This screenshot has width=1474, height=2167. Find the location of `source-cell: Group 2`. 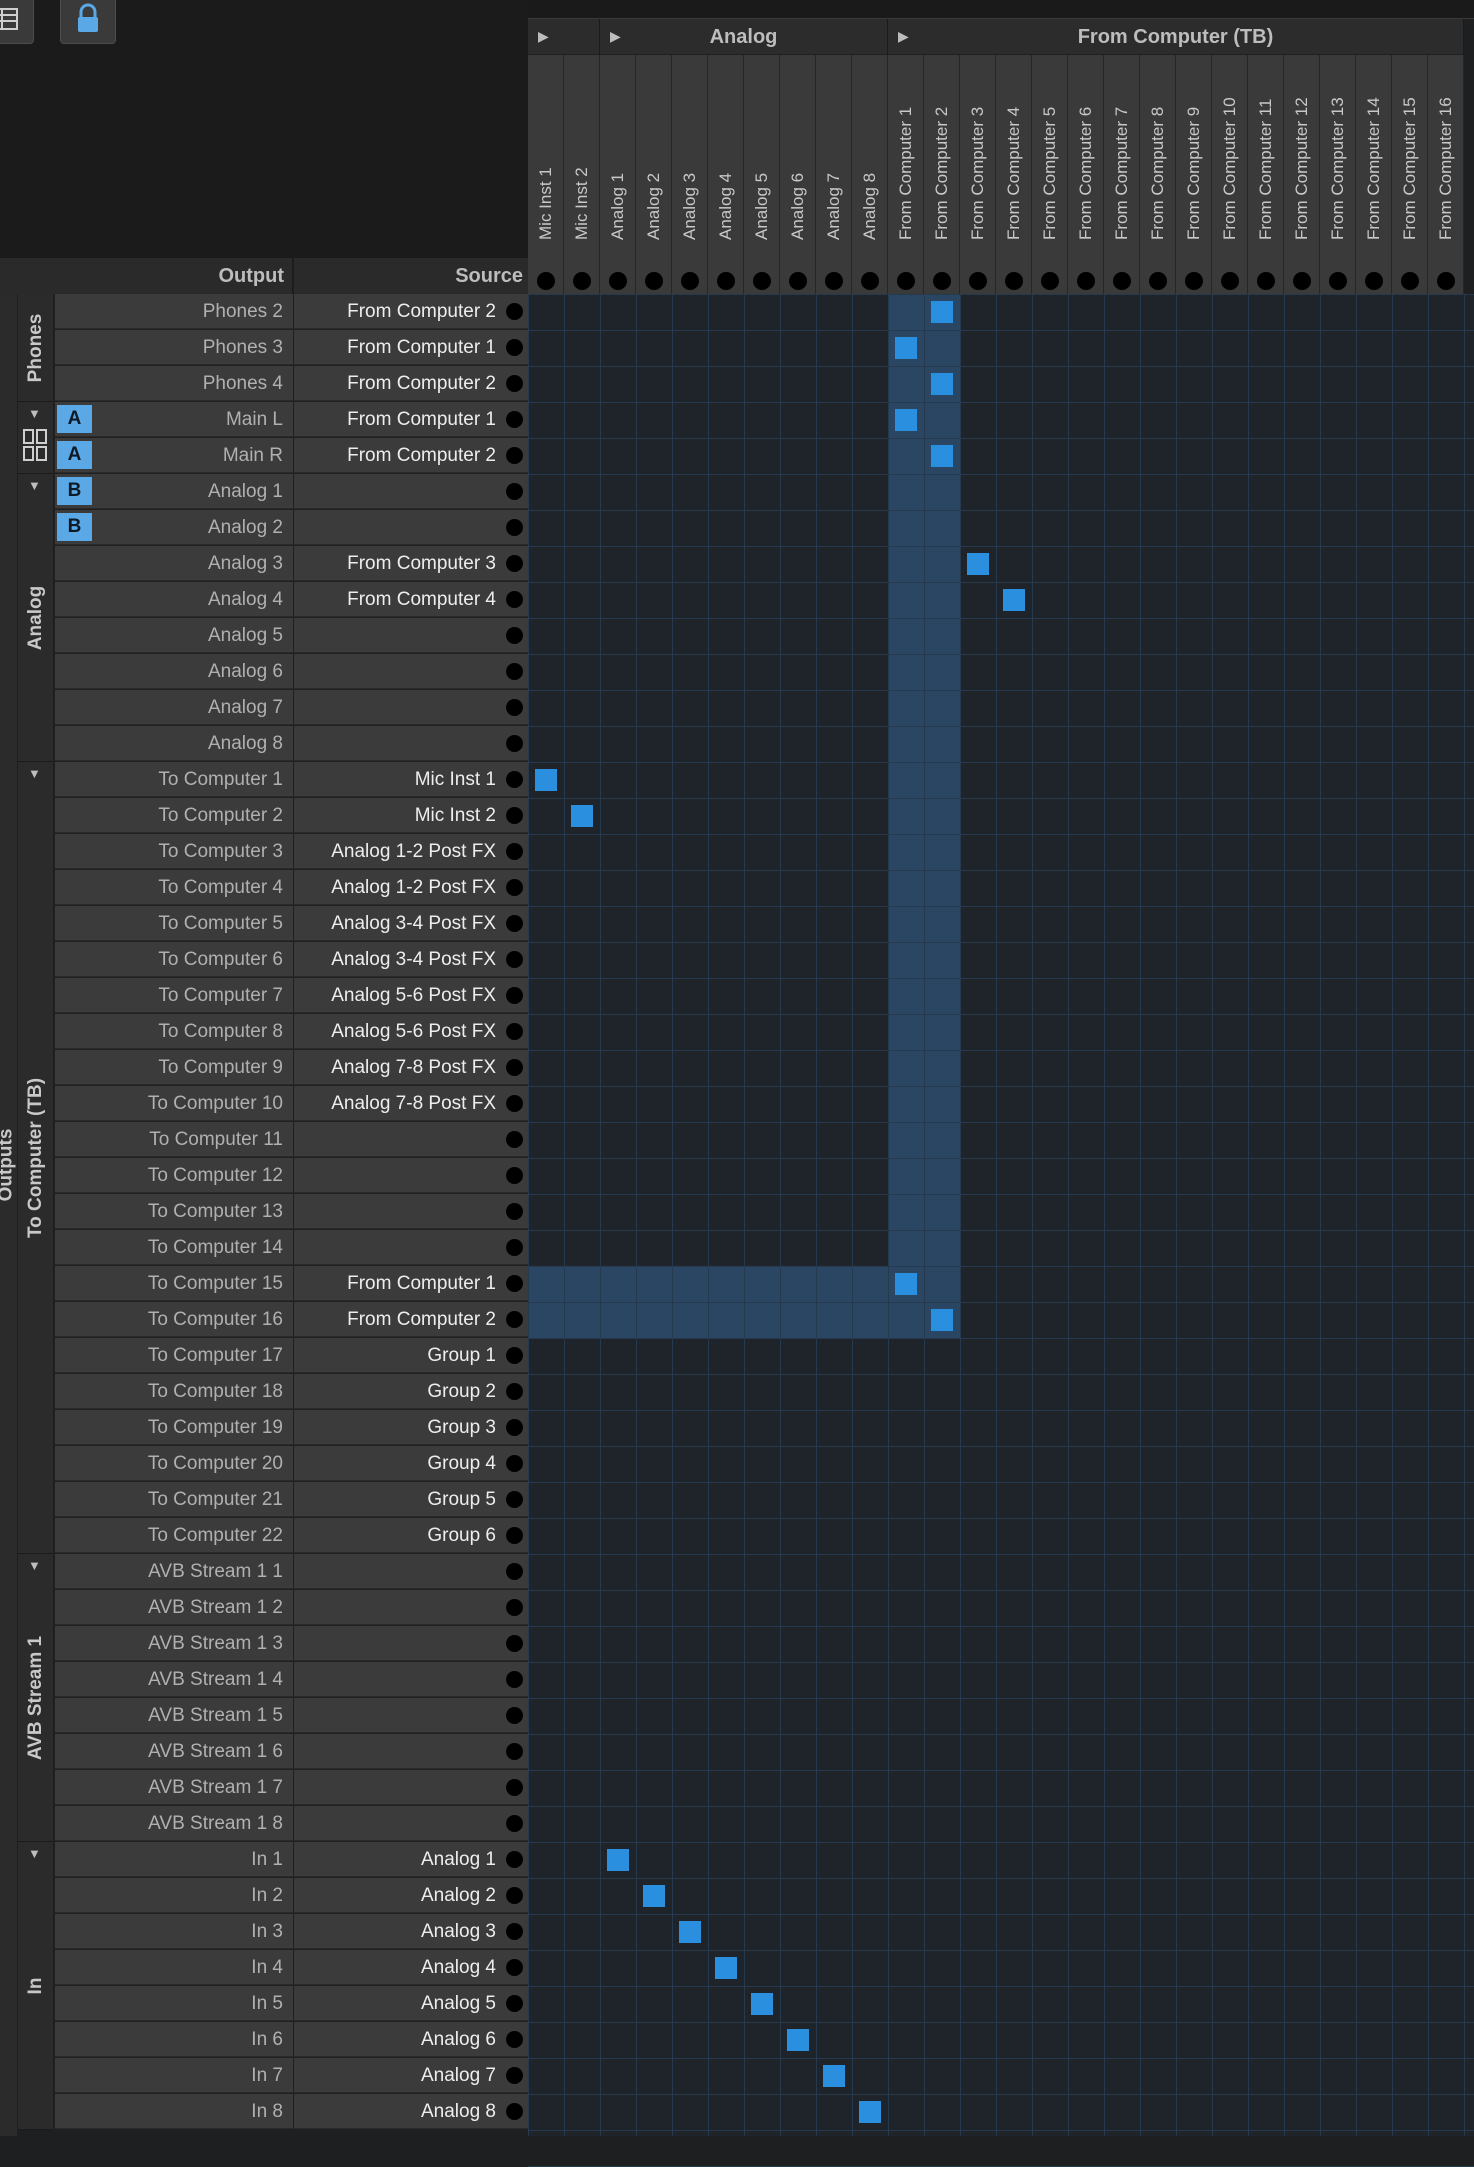

source-cell: Group 2 is located at coordinates (411, 1391).